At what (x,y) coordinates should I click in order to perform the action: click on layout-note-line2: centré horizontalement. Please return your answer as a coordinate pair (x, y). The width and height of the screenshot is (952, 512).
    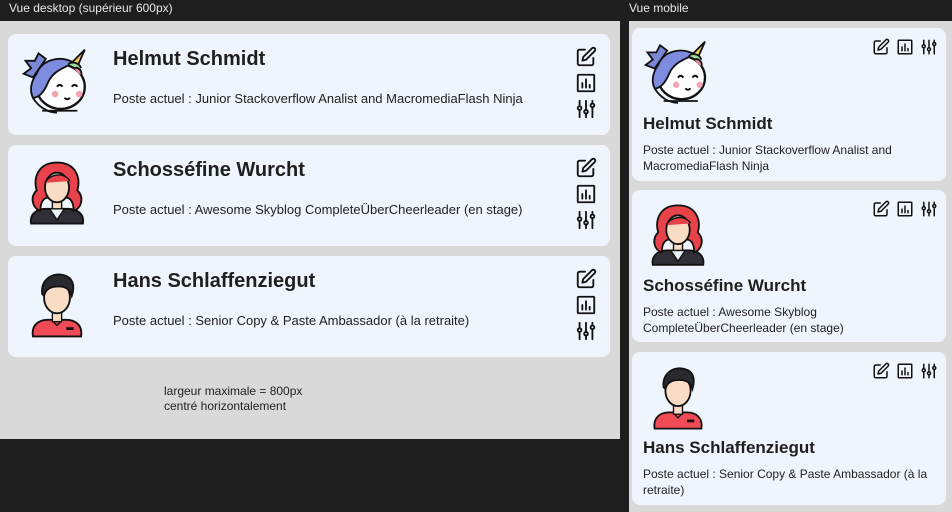
    Looking at the image, I should click on (225, 406).